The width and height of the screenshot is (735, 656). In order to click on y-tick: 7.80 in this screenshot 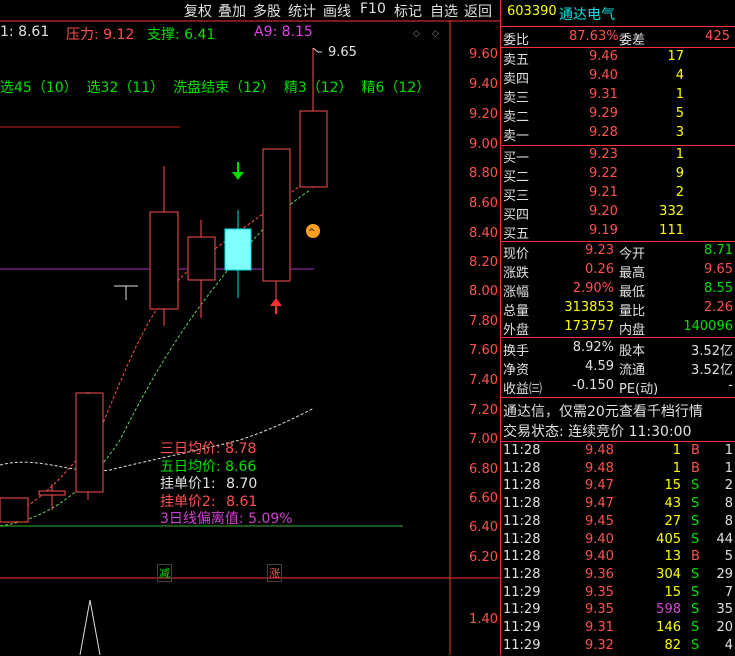, I will do `click(483, 321)`.